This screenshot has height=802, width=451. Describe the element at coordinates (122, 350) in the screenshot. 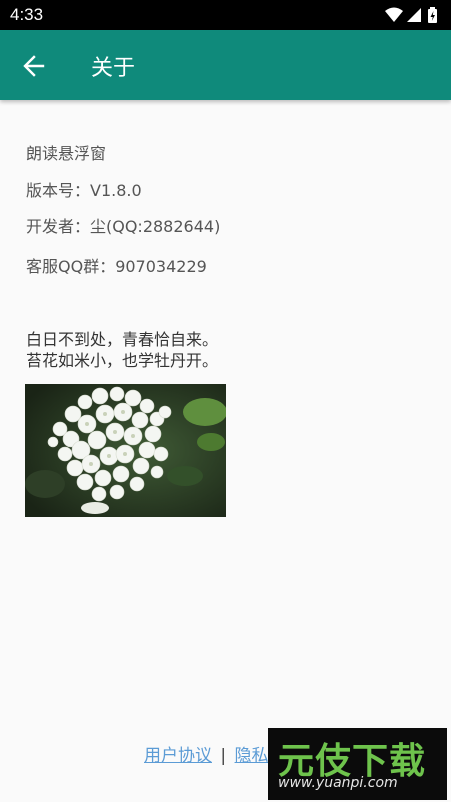

I see `poem: 白日不到处，青春恰自来。 苔花如米小，也学牡丹开。` at that location.